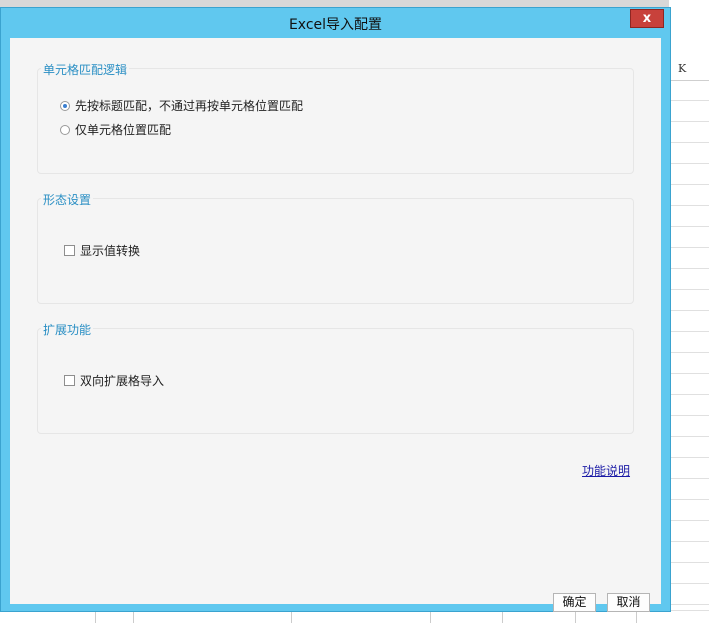 This screenshot has height=624, width=709. I want to click on close-icon: x, so click(647, 18).